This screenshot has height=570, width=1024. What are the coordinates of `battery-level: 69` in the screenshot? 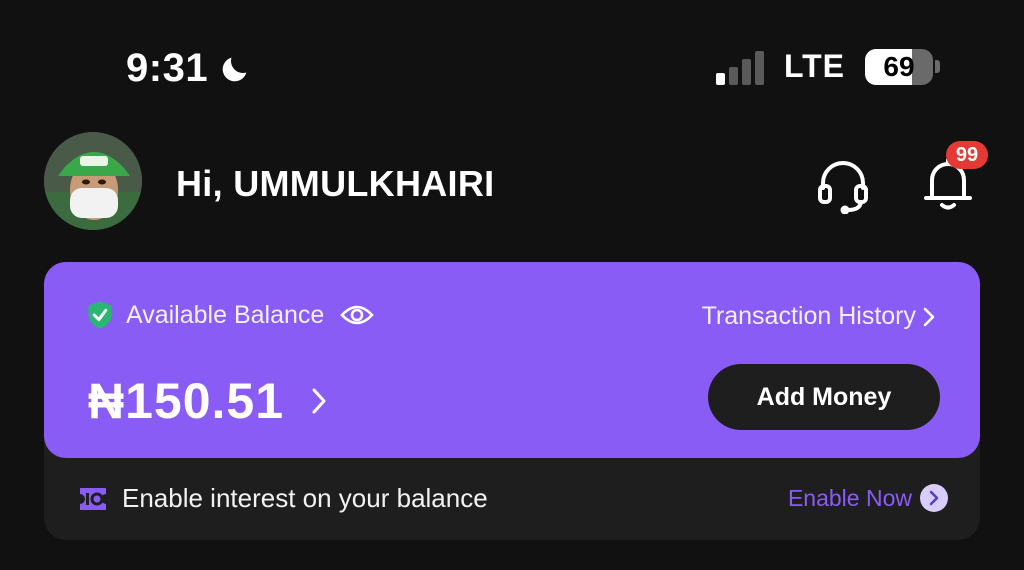 It's located at (899, 66).